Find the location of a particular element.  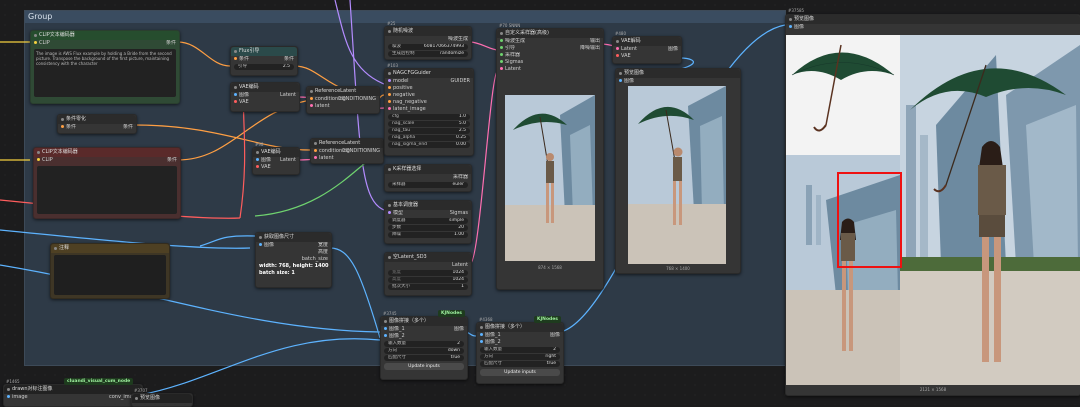

sampler-name-widget: 采样器 euler is located at coordinates (428, 185).